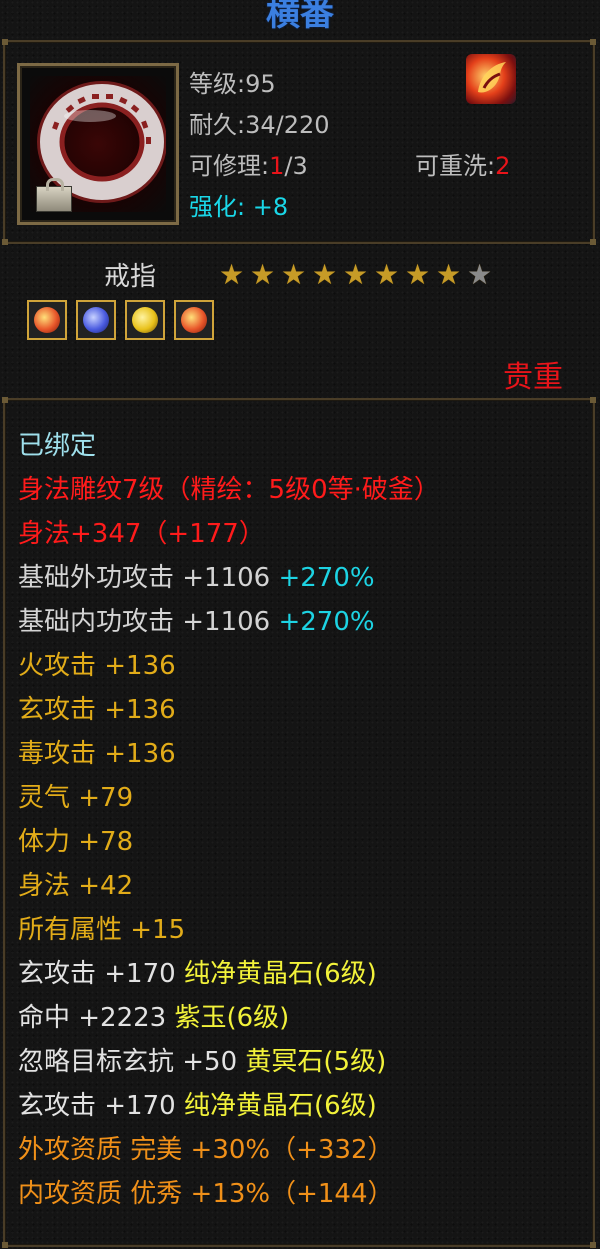 Image resolution: width=600 pixels, height=1249 pixels. I want to click on inner-quality-line: 内攻资质 优秀 +13%（+144）, so click(206, 1194).